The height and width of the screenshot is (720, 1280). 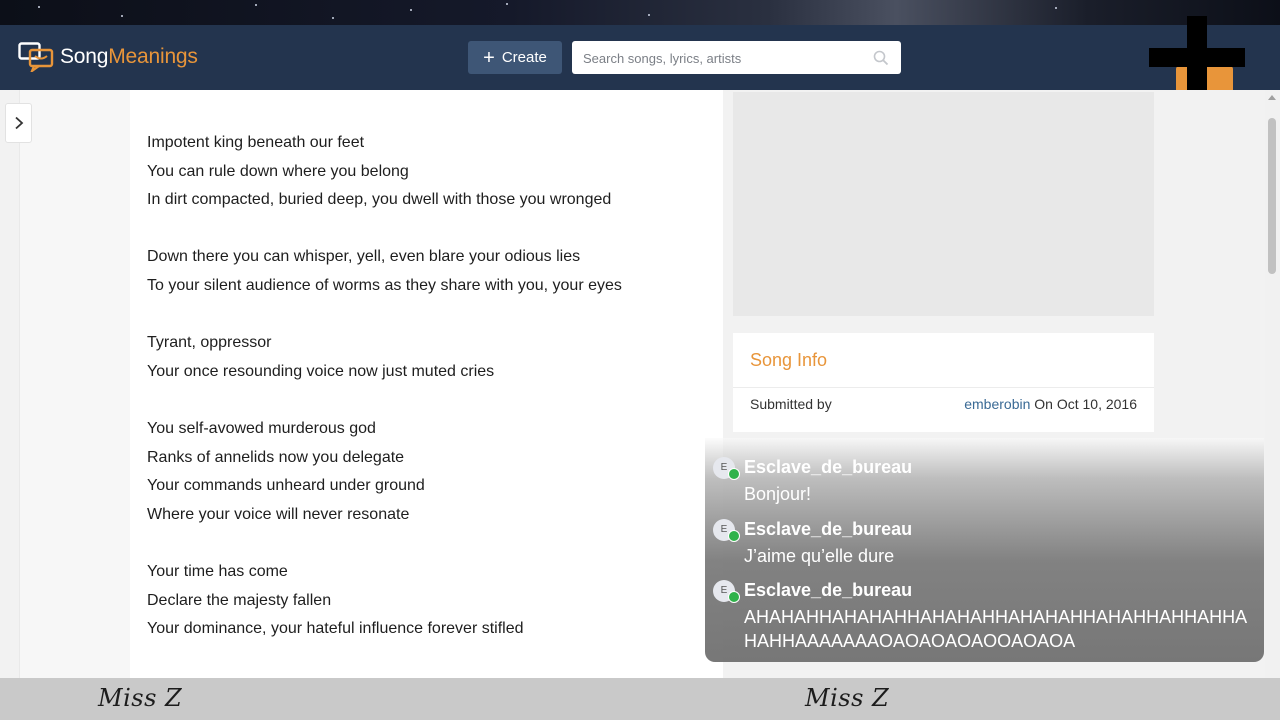 I want to click on lyric-line: Declare the majesty fallen, so click(x=239, y=600).